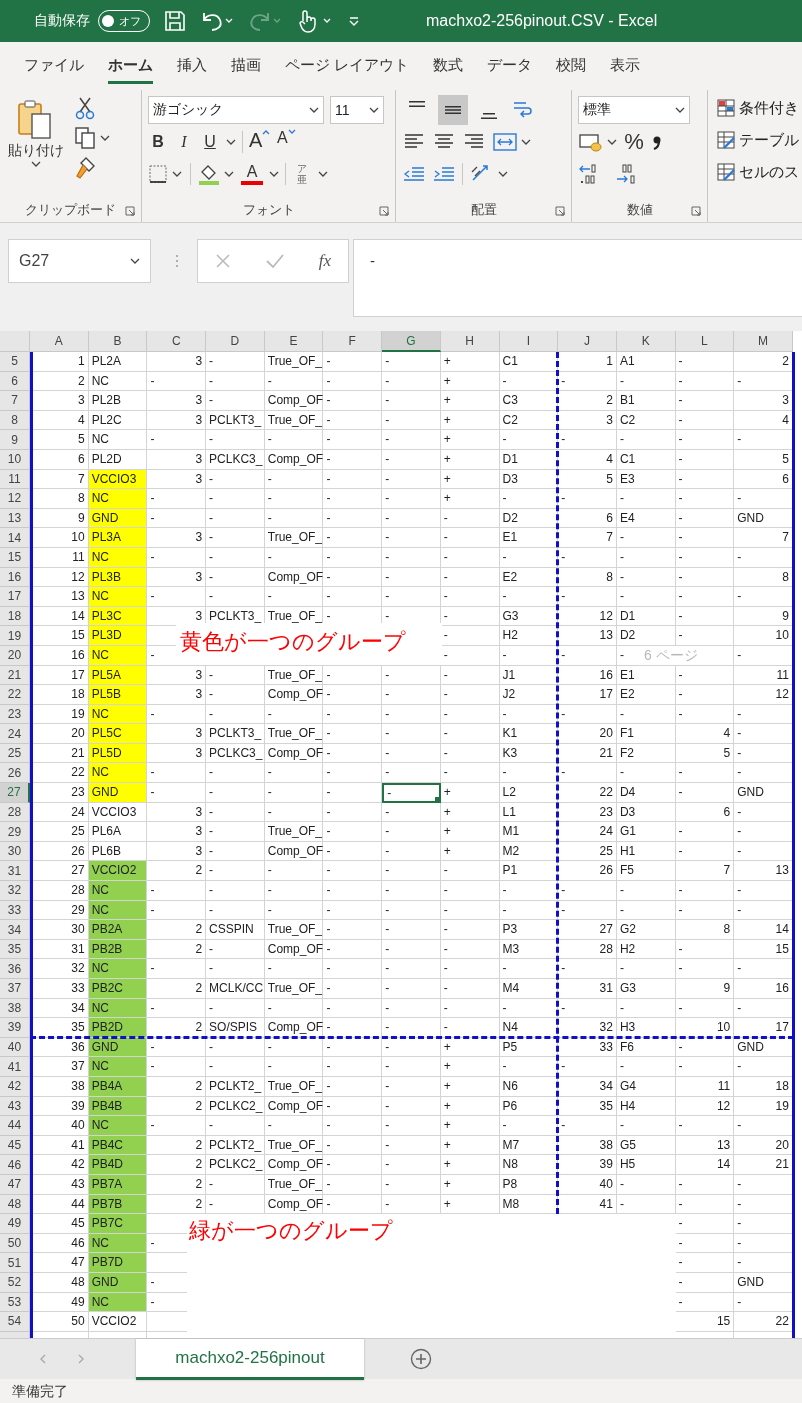 This screenshot has height=1403, width=802. What do you see at coordinates (15, 401) in the screenshot?
I see `row-header: 7` at bounding box center [15, 401].